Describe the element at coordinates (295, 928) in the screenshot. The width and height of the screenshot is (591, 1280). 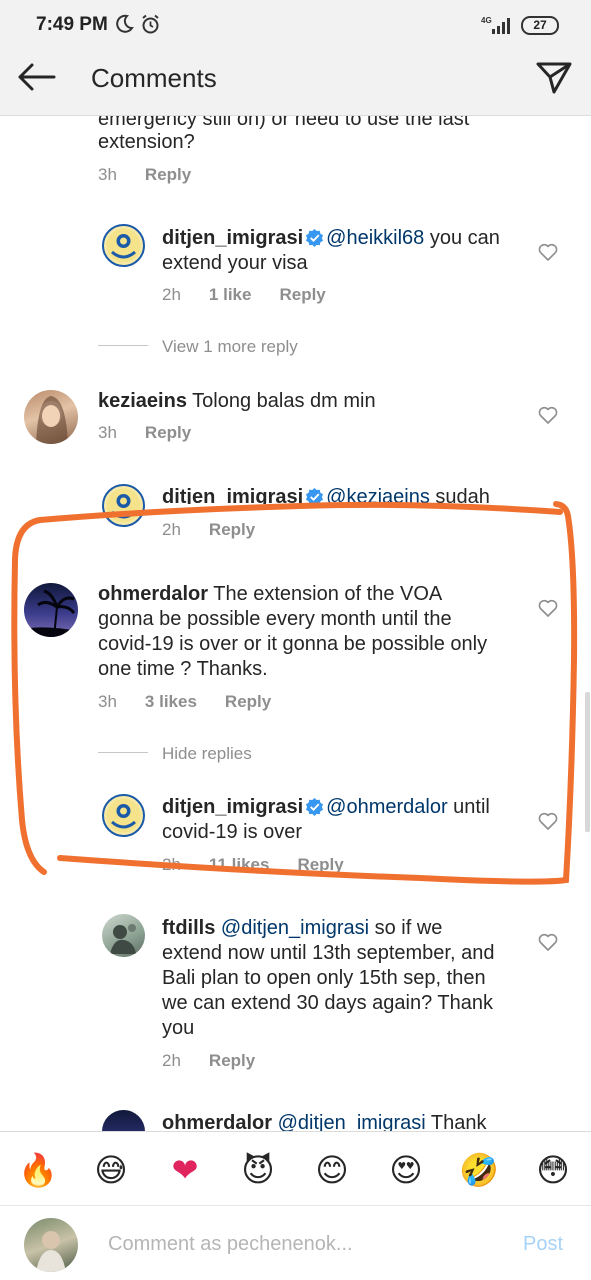
I see `mention-link: @ditjen_imigrasi` at that location.